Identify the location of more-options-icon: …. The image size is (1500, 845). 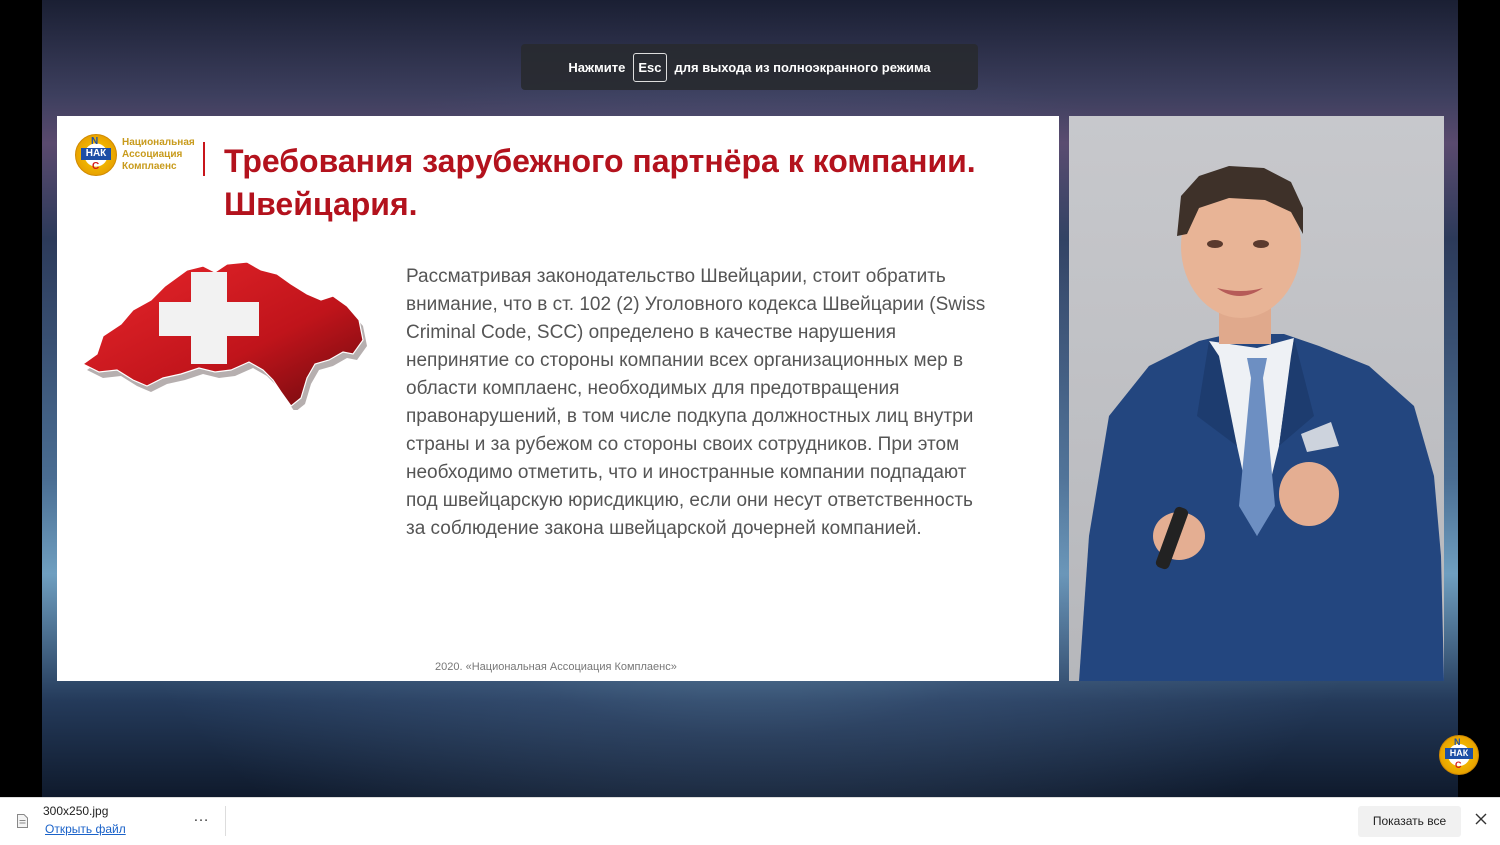
(201, 817).